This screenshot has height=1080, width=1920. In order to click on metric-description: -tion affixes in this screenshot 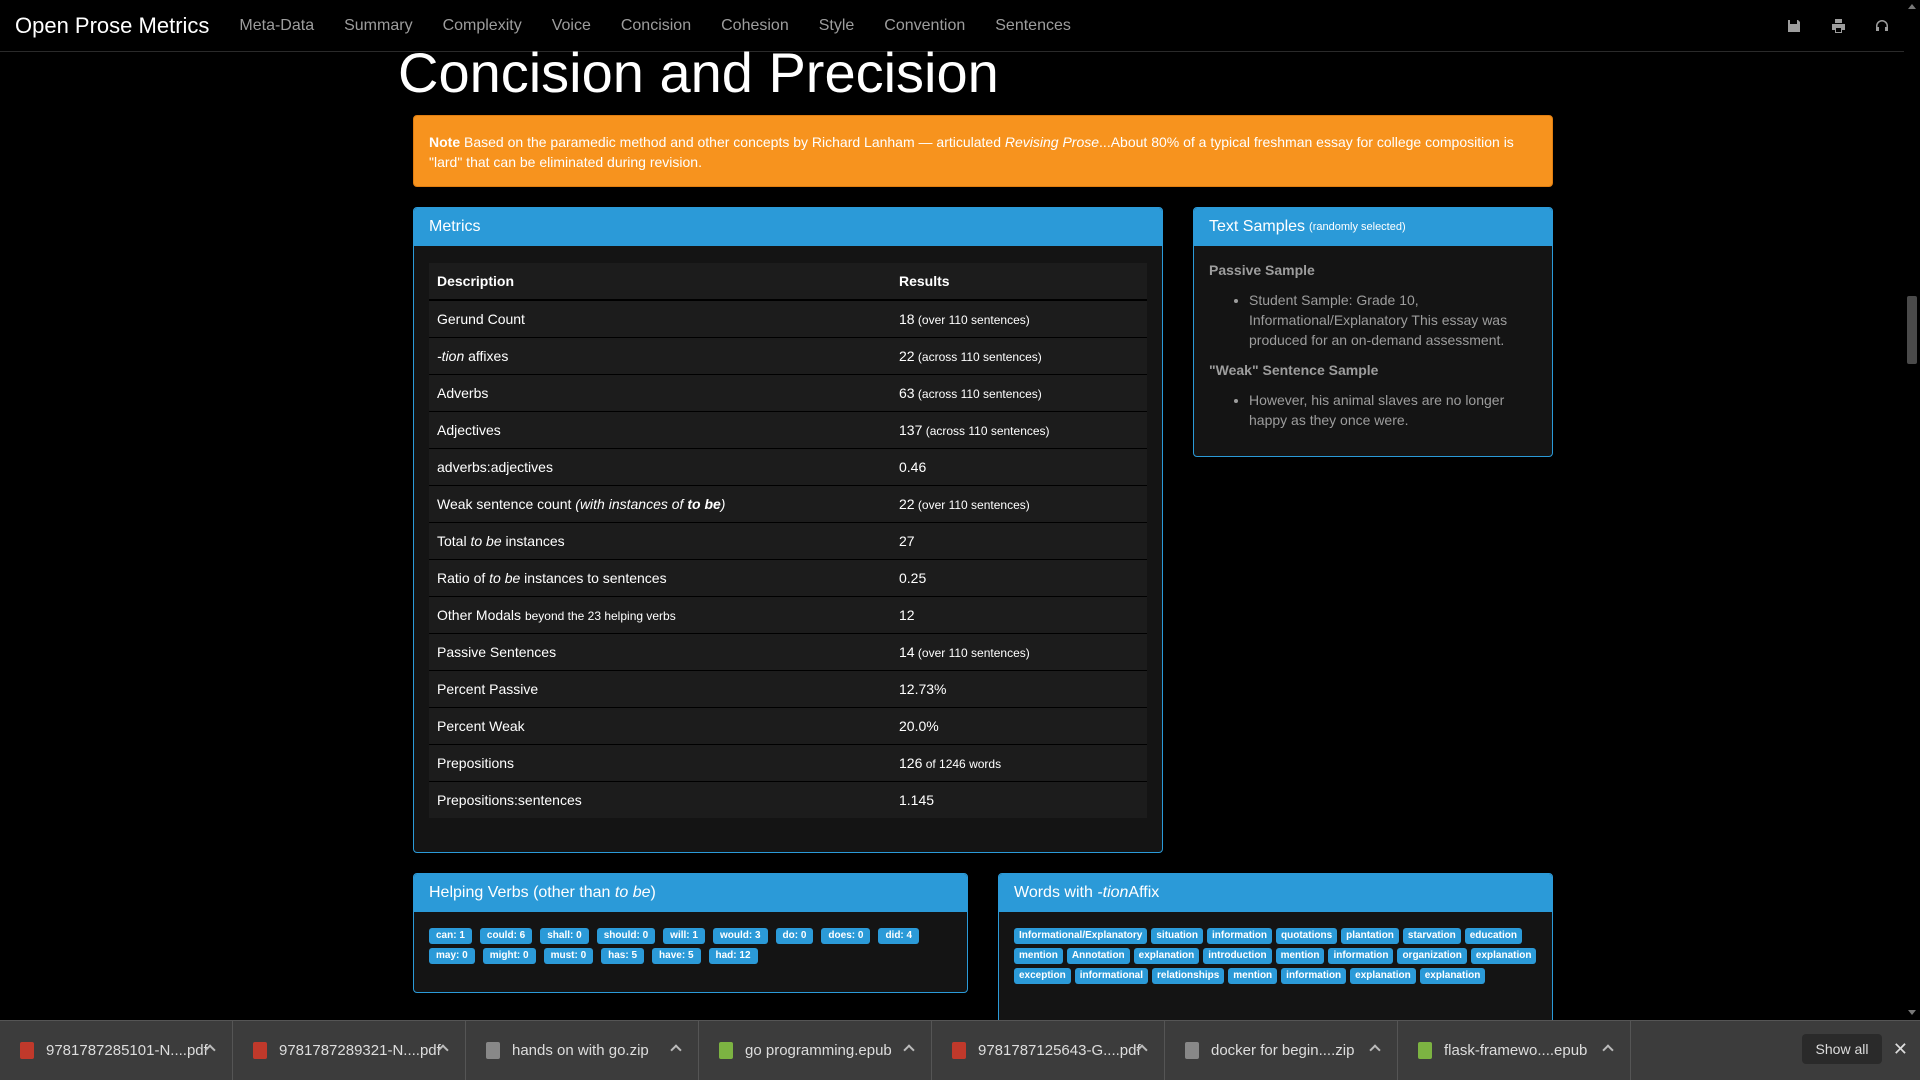, I will do `click(660, 355)`.